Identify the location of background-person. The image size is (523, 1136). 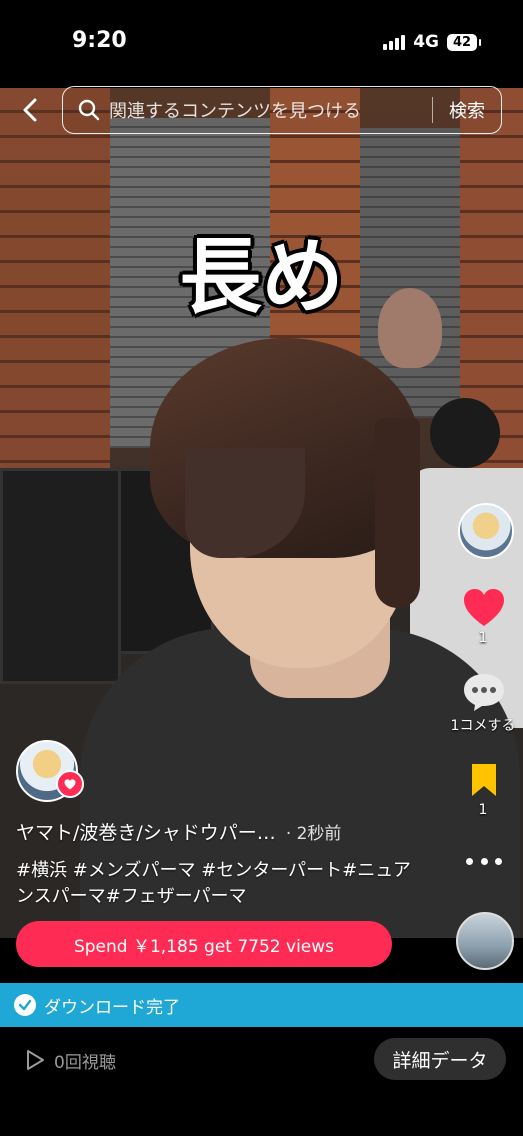
(465, 433).